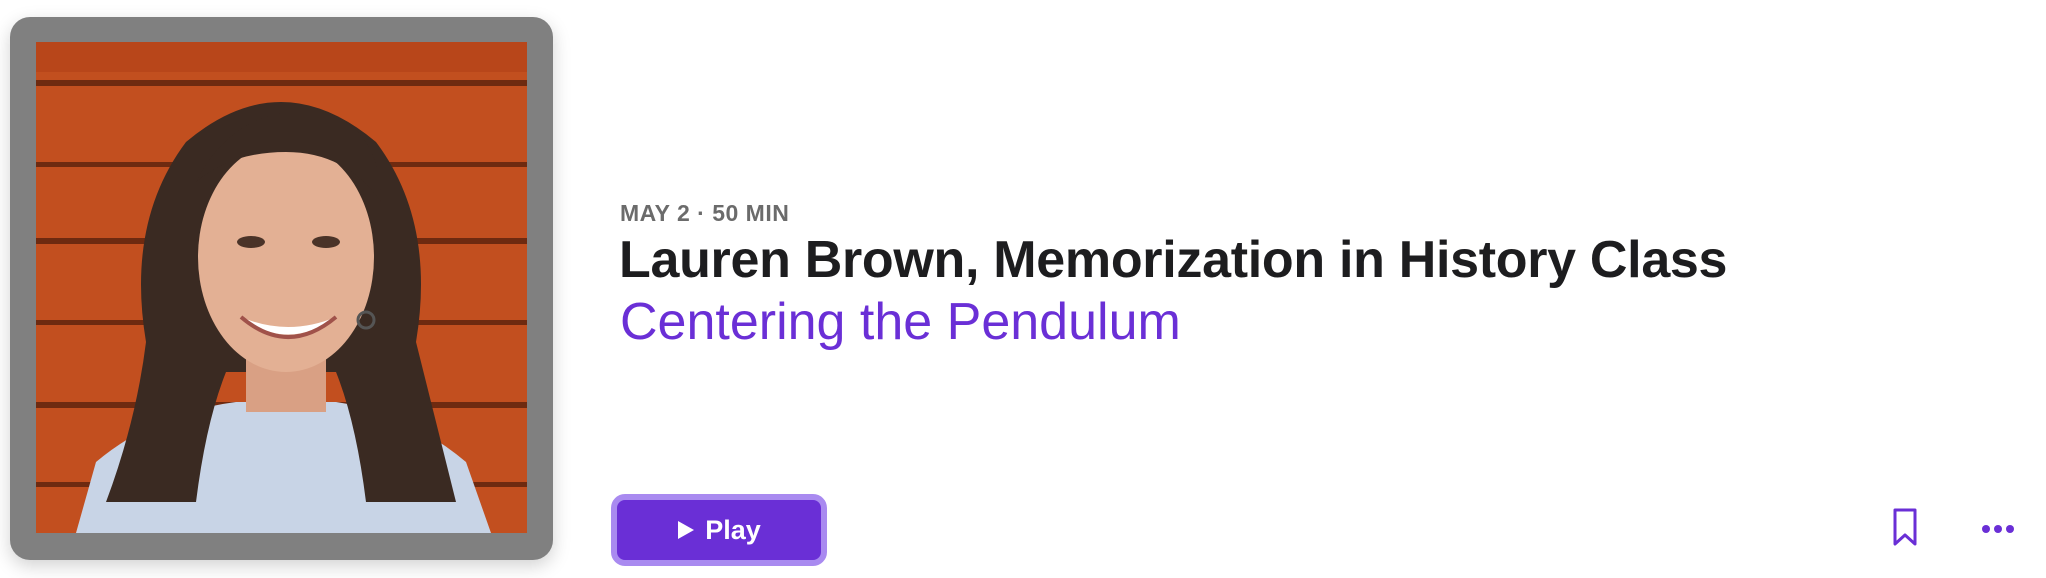  Describe the element at coordinates (686, 530) in the screenshot. I see `play-icon` at that location.